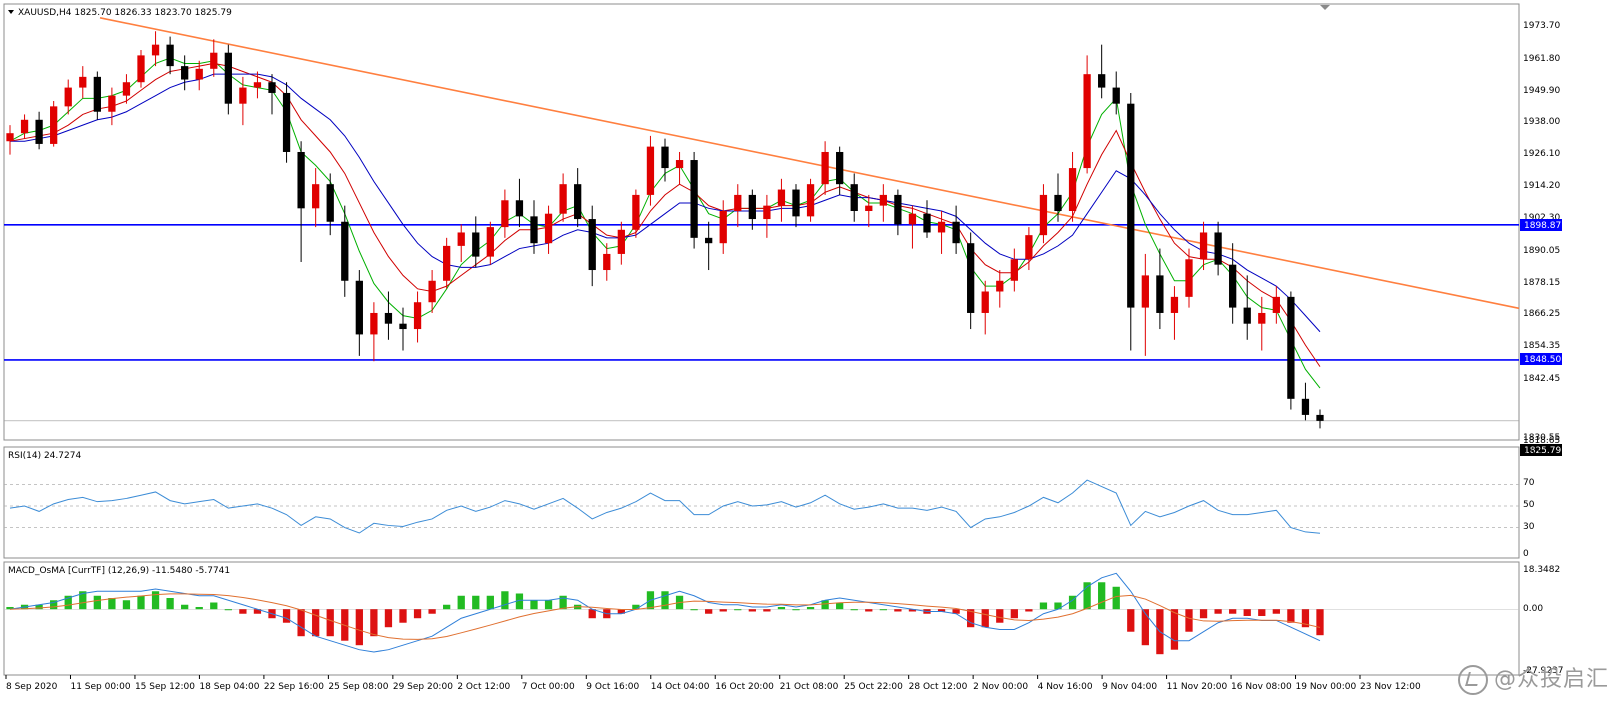  What do you see at coordinates (423, 687) in the screenshot?
I see `x-tick-label: 29 Sep 20:00` at bounding box center [423, 687].